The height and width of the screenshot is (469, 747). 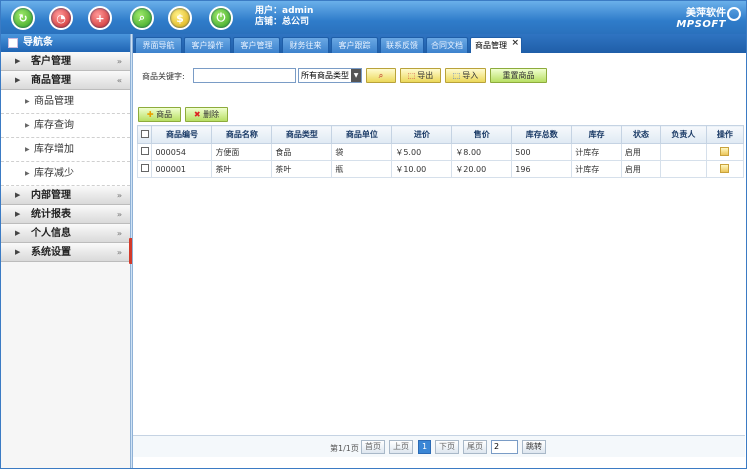 I want to click on tab-finance: 财务往来, so click(x=305, y=45).